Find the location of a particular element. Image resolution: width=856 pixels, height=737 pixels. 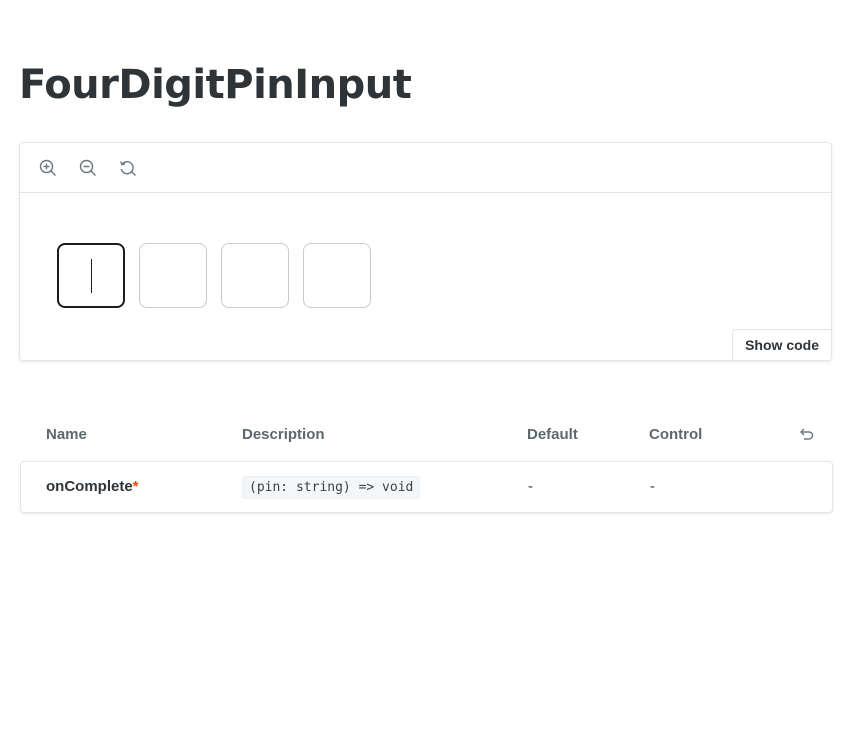

column-description: Description is located at coordinates (283, 434).